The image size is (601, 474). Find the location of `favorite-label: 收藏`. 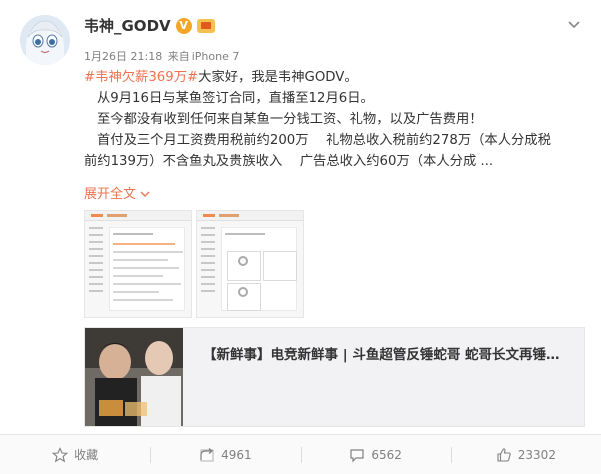

favorite-label: 收藏 is located at coordinates (86, 455).